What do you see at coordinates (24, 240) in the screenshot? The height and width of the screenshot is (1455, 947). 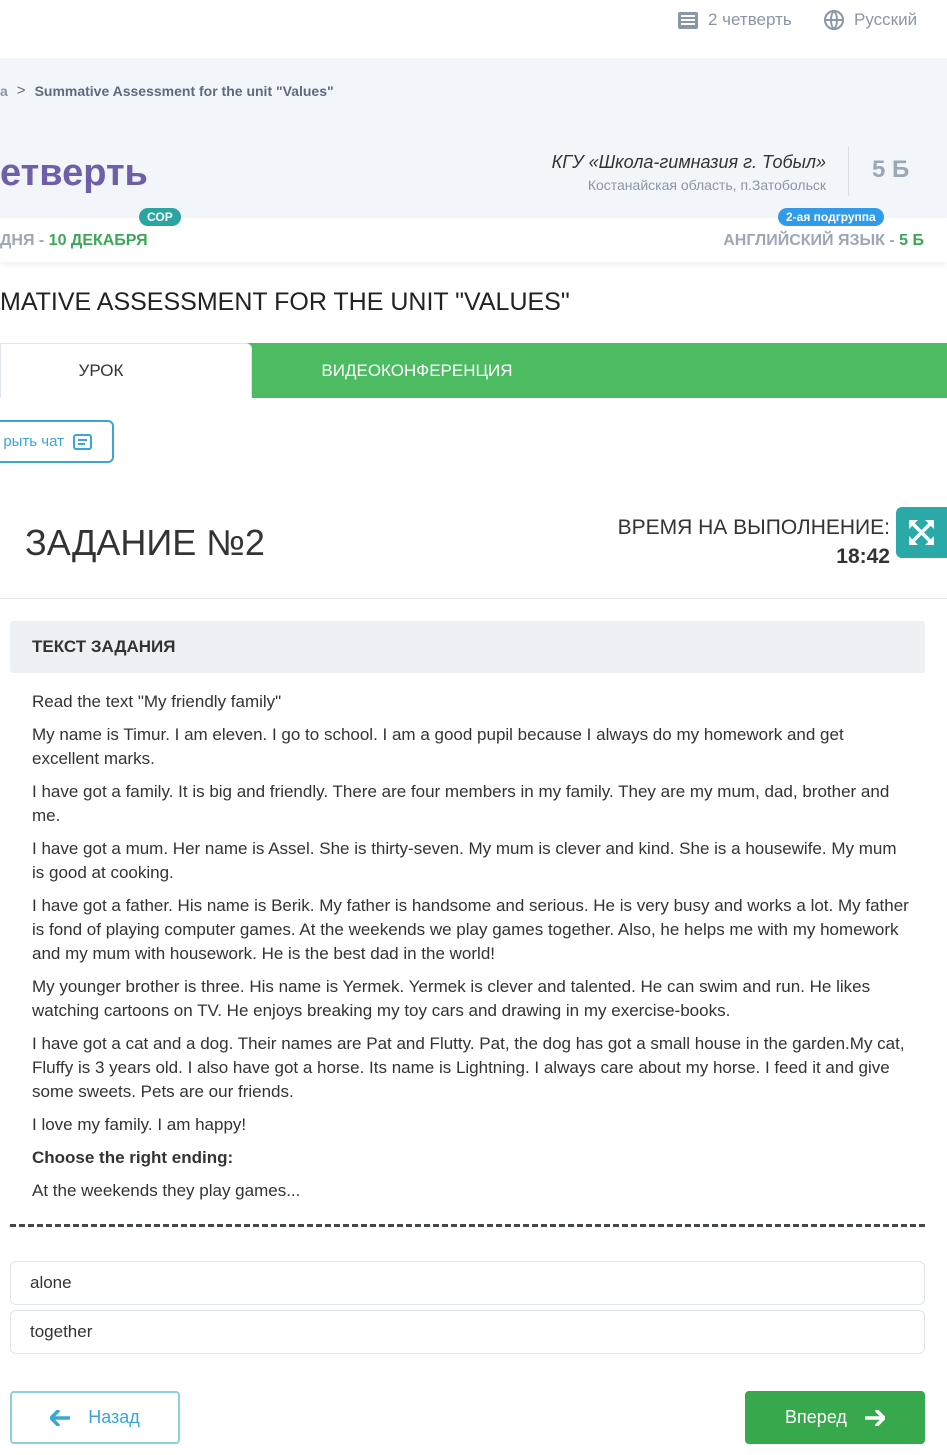 I see `date-prefix: ДНЯ -` at bounding box center [24, 240].